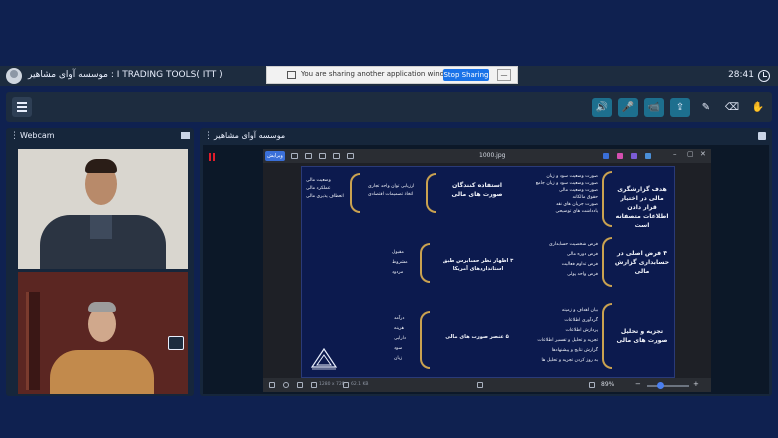  I want to click on bookshelf, so click(33, 341).